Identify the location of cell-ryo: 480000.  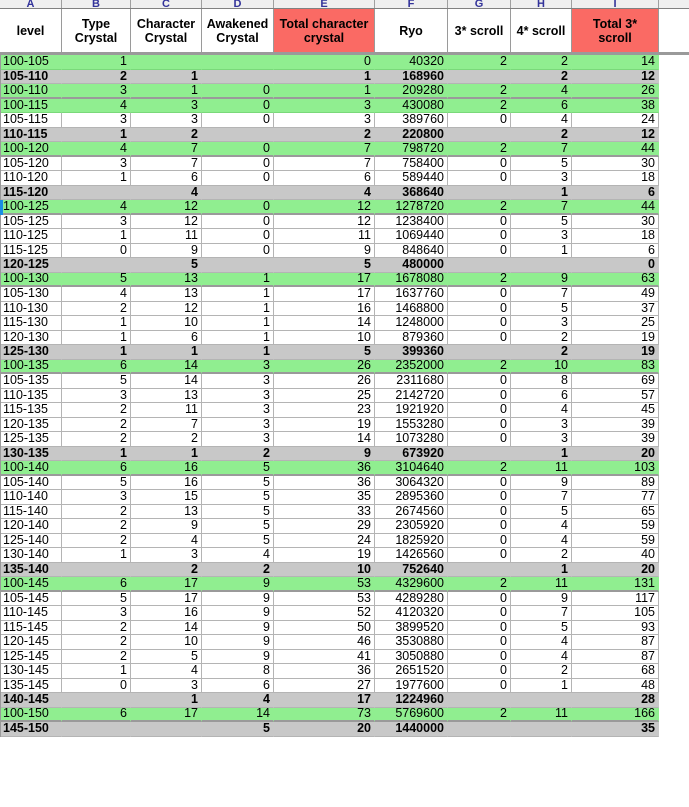
(411, 265).